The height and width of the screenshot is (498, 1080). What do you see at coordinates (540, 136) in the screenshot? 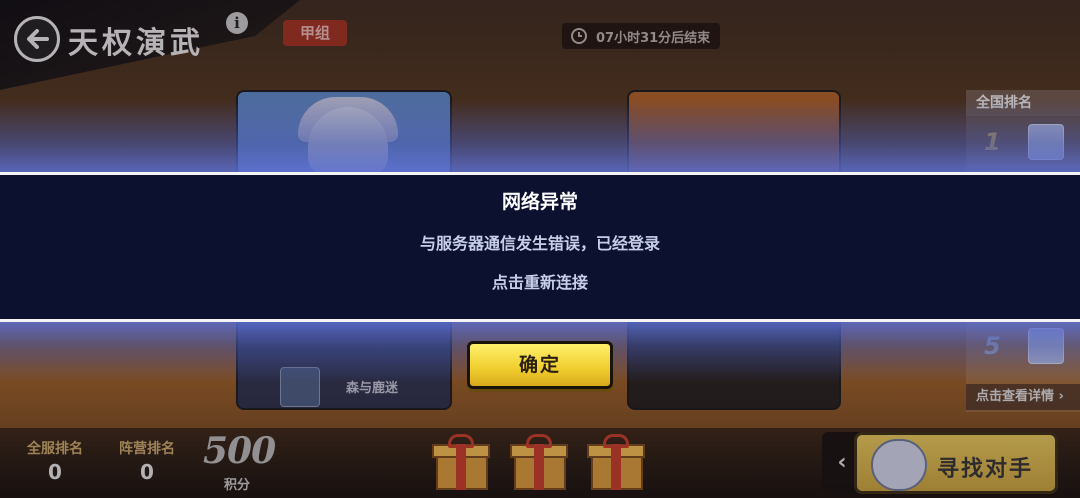
I see `dialog-glow-top` at bounding box center [540, 136].